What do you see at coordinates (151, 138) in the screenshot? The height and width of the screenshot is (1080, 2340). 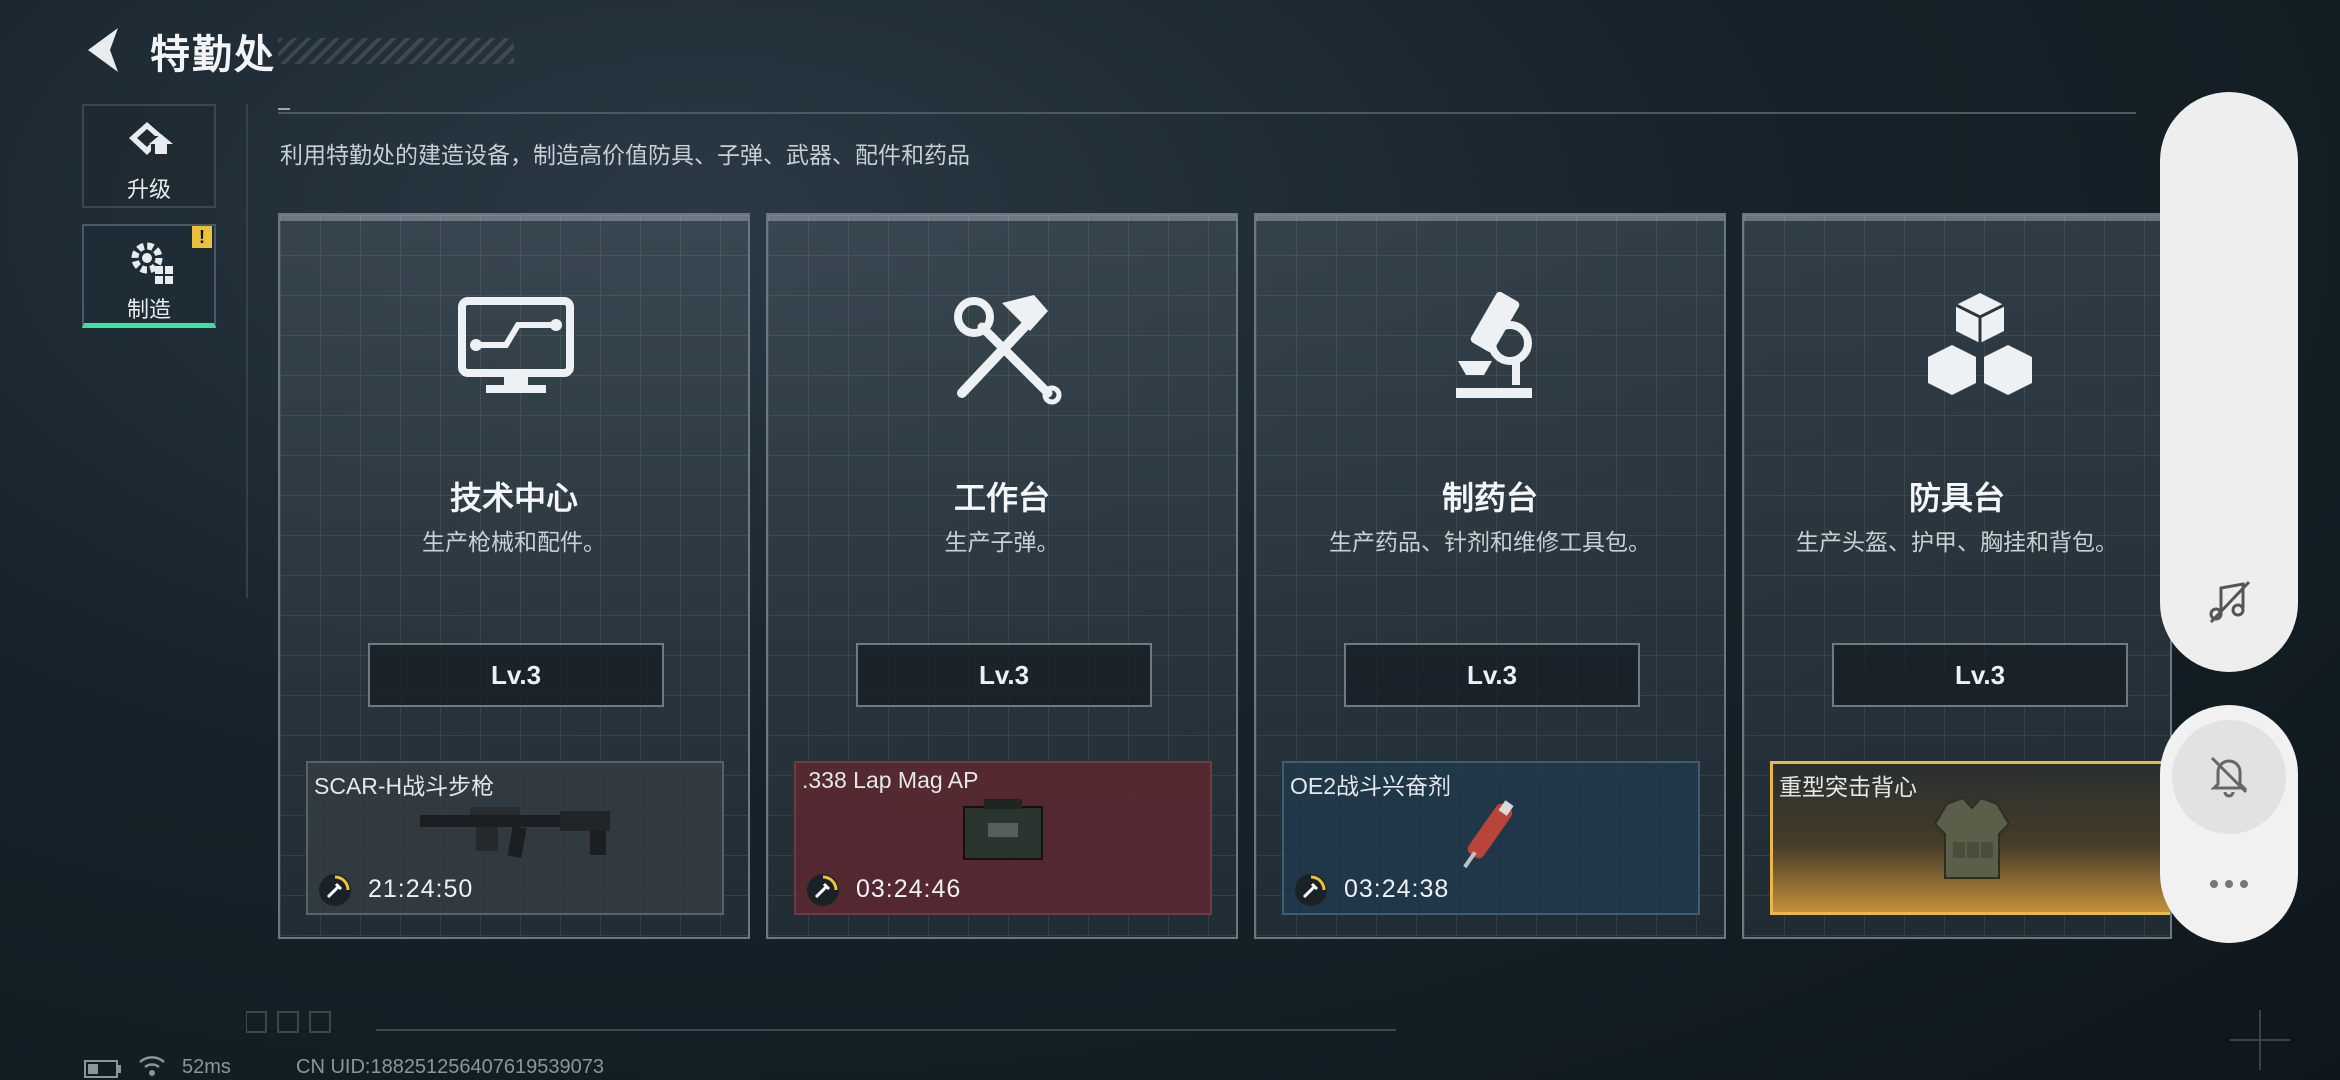 I see `upgrade-icon` at bounding box center [151, 138].